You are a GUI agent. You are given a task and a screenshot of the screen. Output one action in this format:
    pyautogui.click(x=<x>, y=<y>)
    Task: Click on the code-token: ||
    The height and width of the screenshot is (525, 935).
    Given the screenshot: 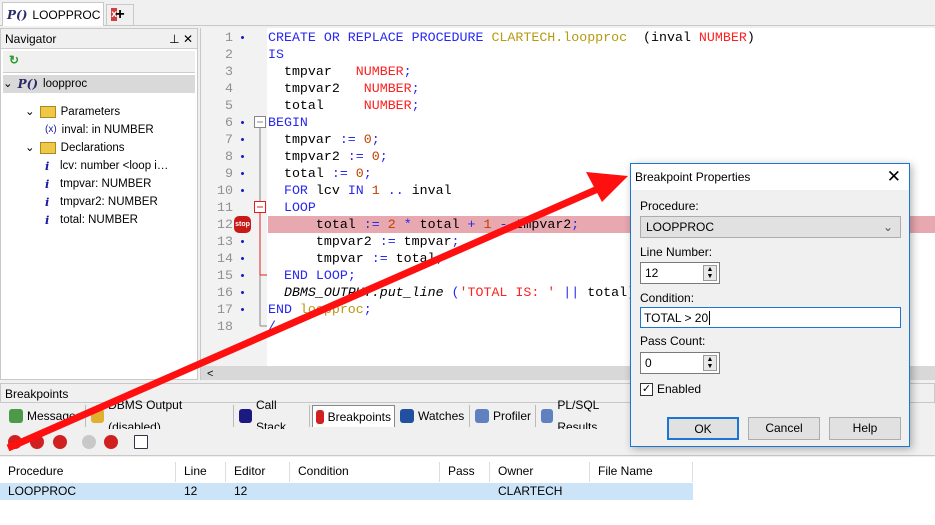 What is the action you would take?
    pyautogui.click(x=571, y=292)
    